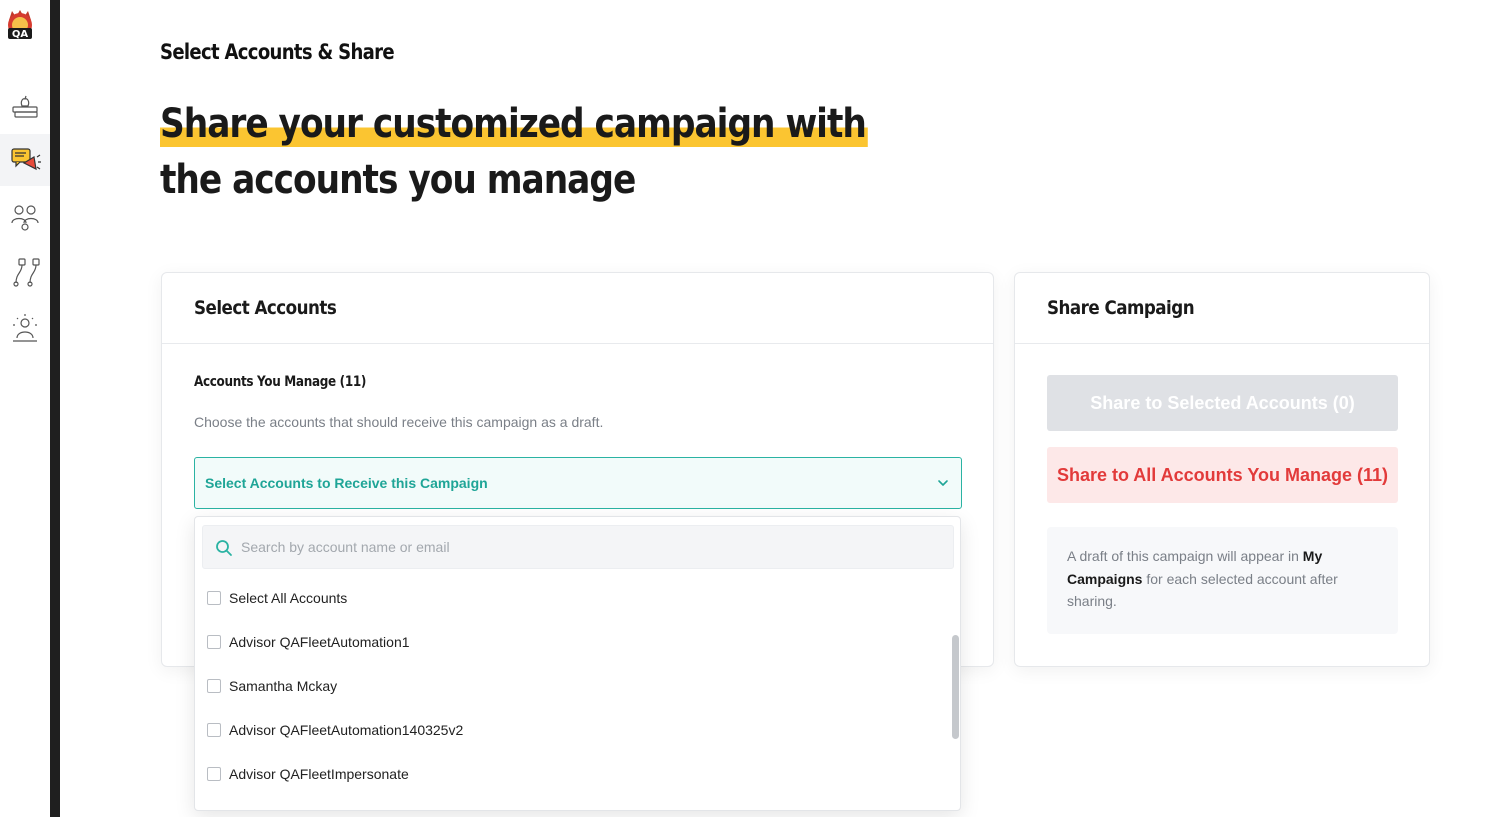 The height and width of the screenshot is (817, 1498). I want to click on svg-text: QA, so click(20, 34).